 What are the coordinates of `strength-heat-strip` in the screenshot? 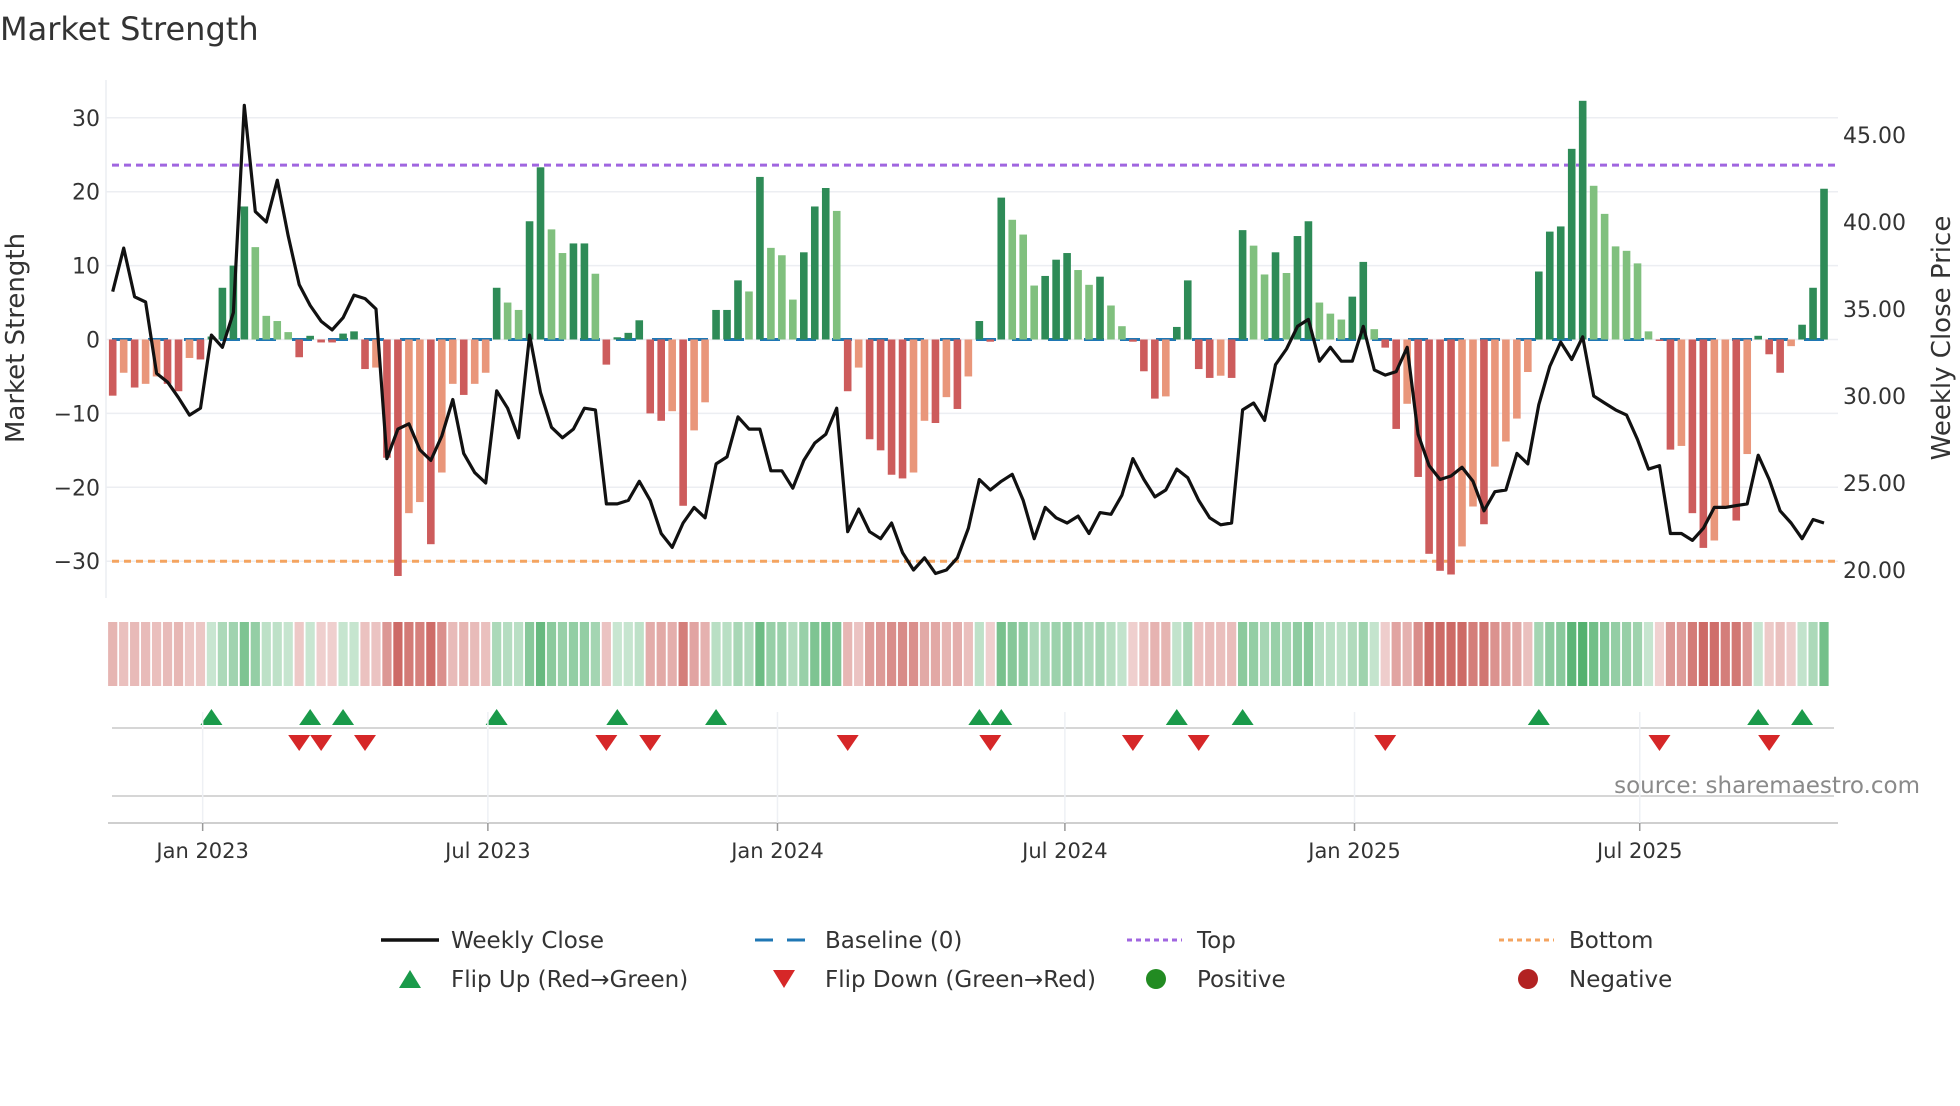 It's located at (968, 654).